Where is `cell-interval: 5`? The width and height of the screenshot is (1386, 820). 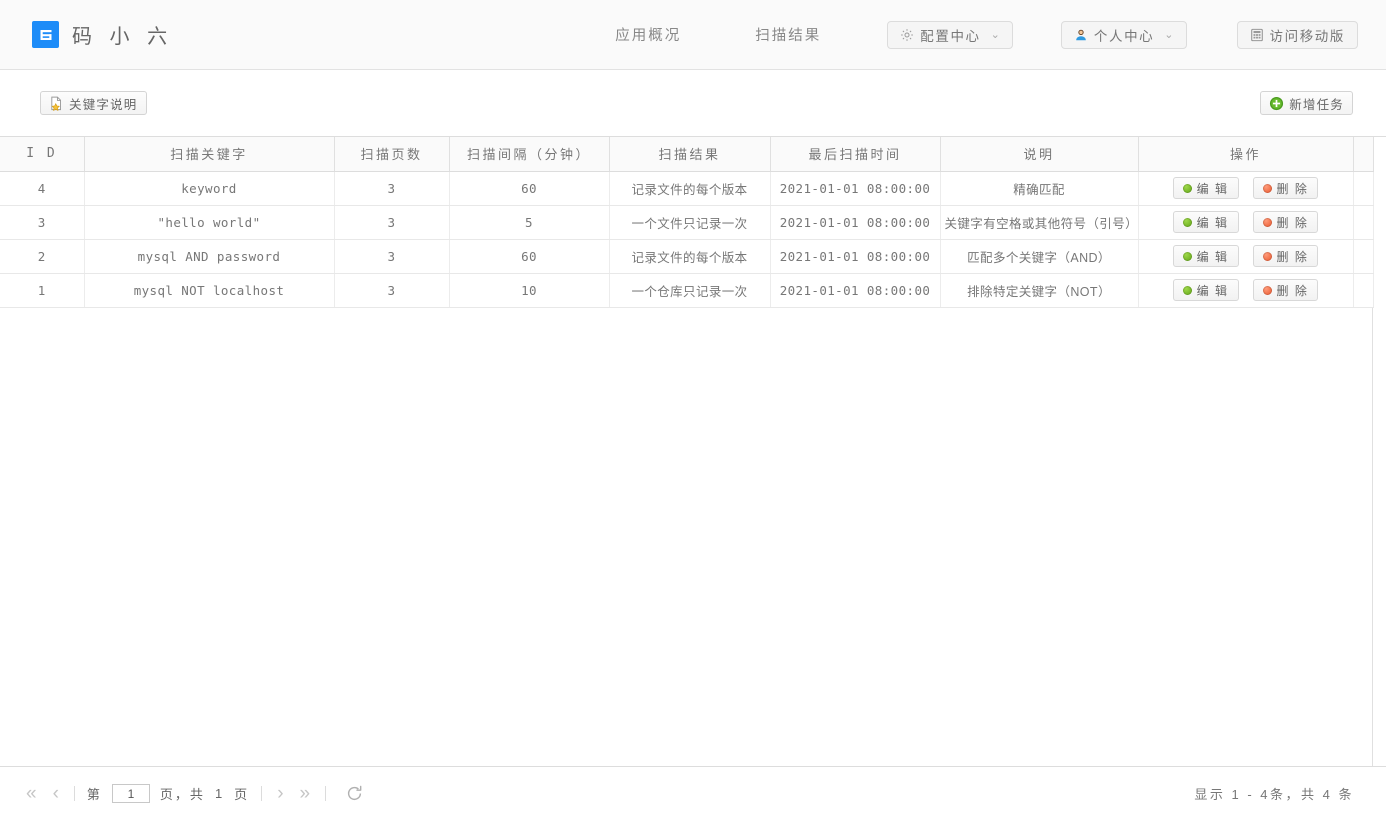 cell-interval: 5 is located at coordinates (529, 222).